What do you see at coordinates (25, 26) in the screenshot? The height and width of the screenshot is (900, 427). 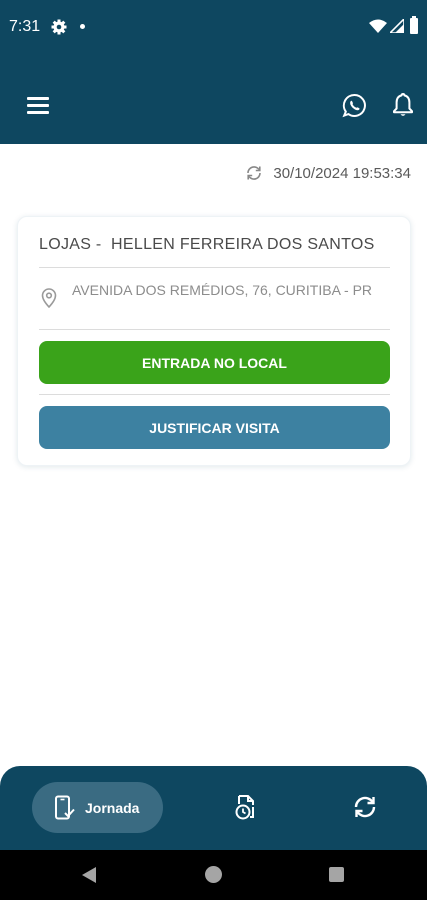 I see `status-time: 7:31` at bounding box center [25, 26].